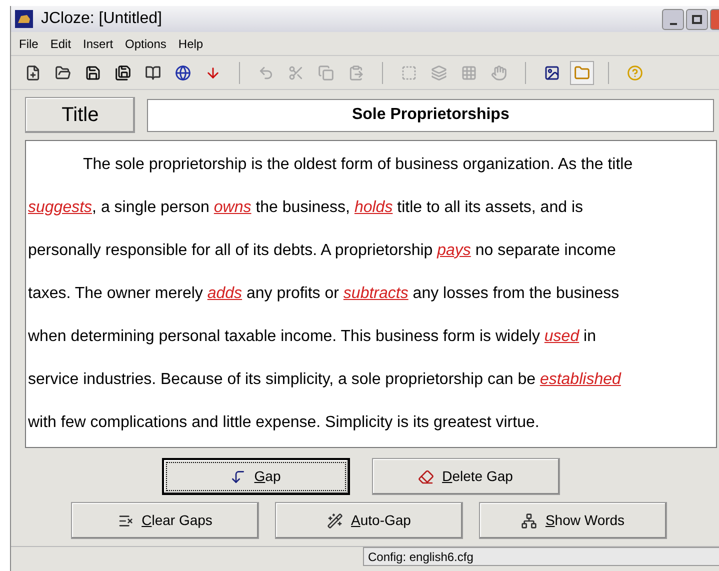 The width and height of the screenshot is (719, 571). What do you see at coordinates (466, 476) in the screenshot?
I see `command-button: Delete Gap` at bounding box center [466, 476].